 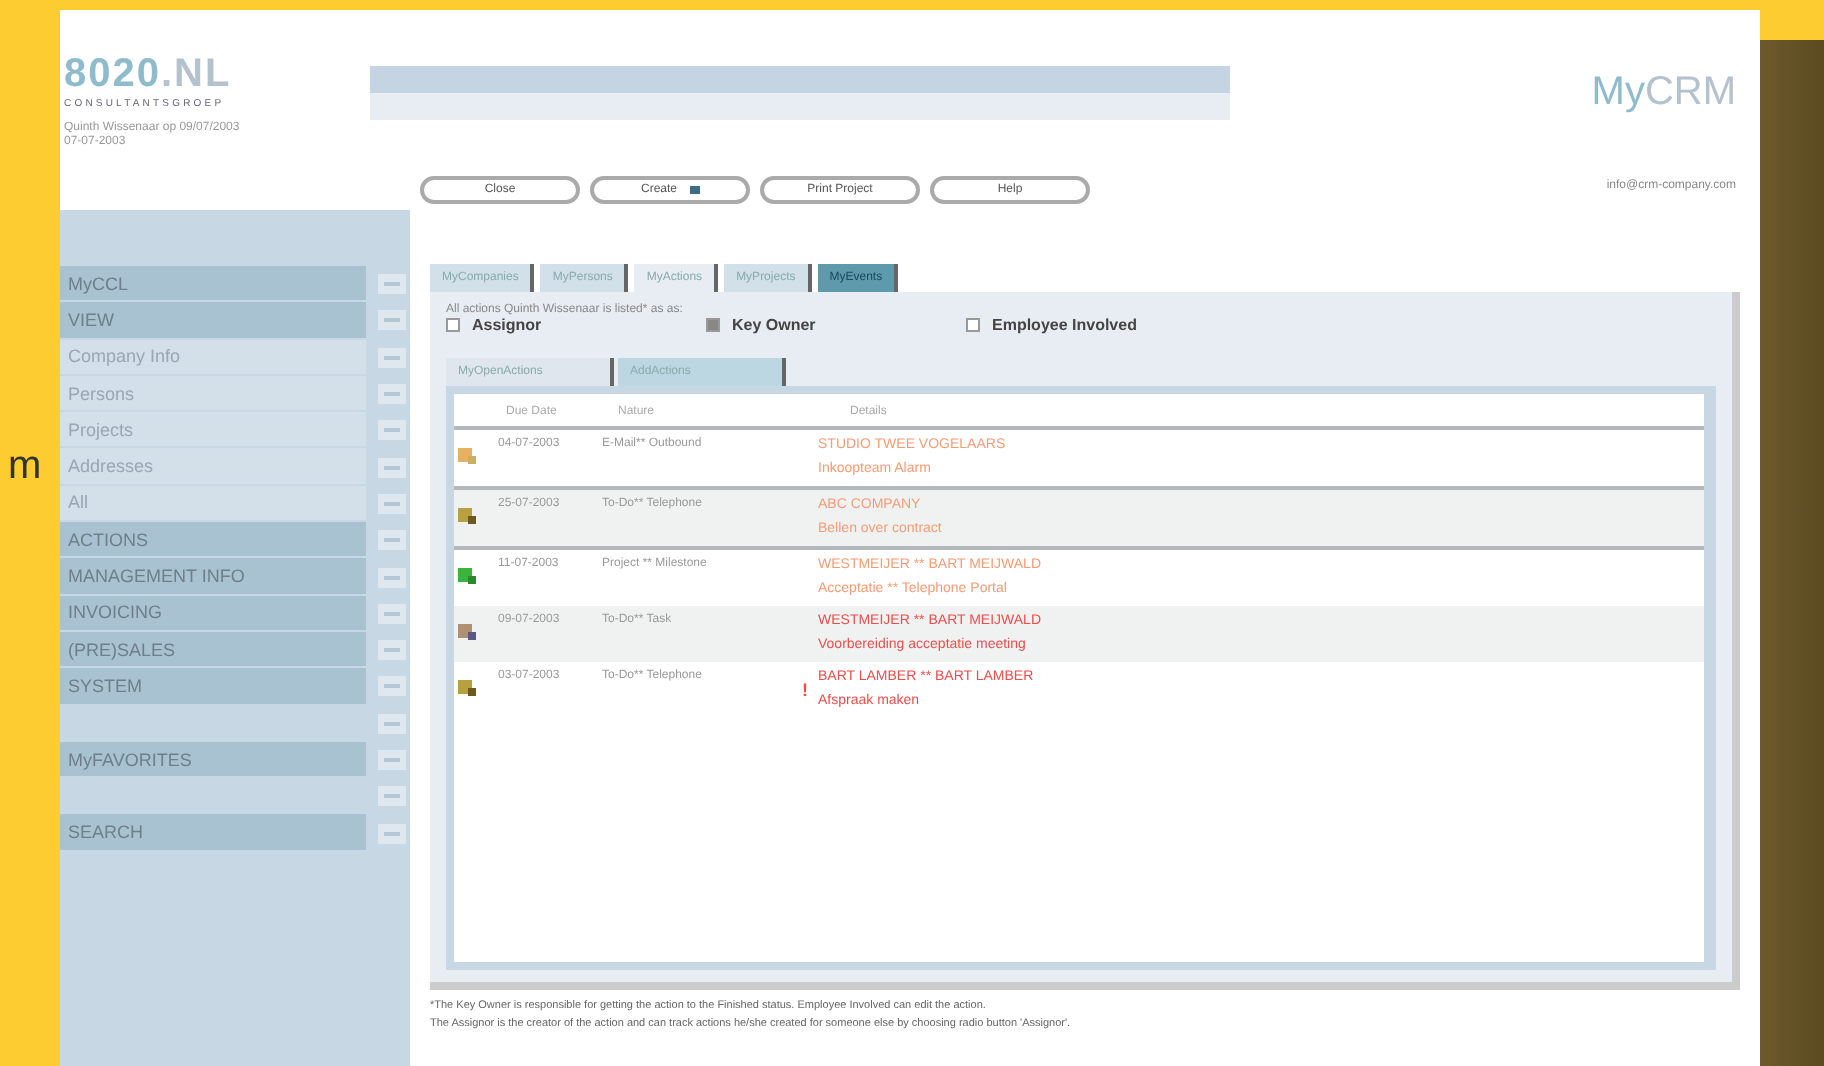 What do you see at coordinates (213, 321) in the screenshot?
I see `sidebar-section: VIEW` at bounding box center [213, 321].